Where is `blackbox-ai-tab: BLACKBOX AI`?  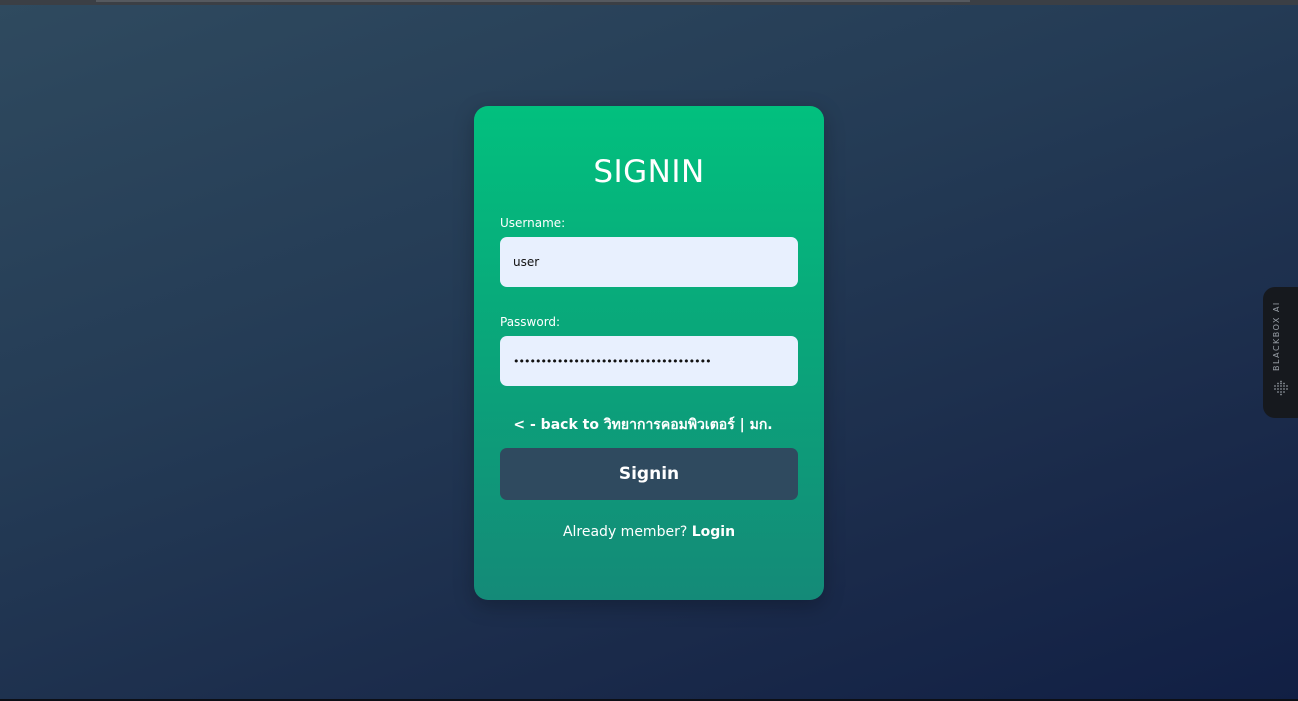 blackbox-ai-tab: BLACKBOX AI is located at coordinates (1280, 352).